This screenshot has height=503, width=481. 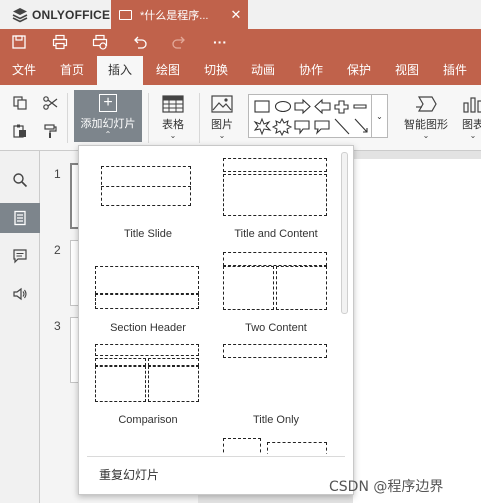 I want to click on chevron-up-icon: ⌃, so click(x=108, y=134).